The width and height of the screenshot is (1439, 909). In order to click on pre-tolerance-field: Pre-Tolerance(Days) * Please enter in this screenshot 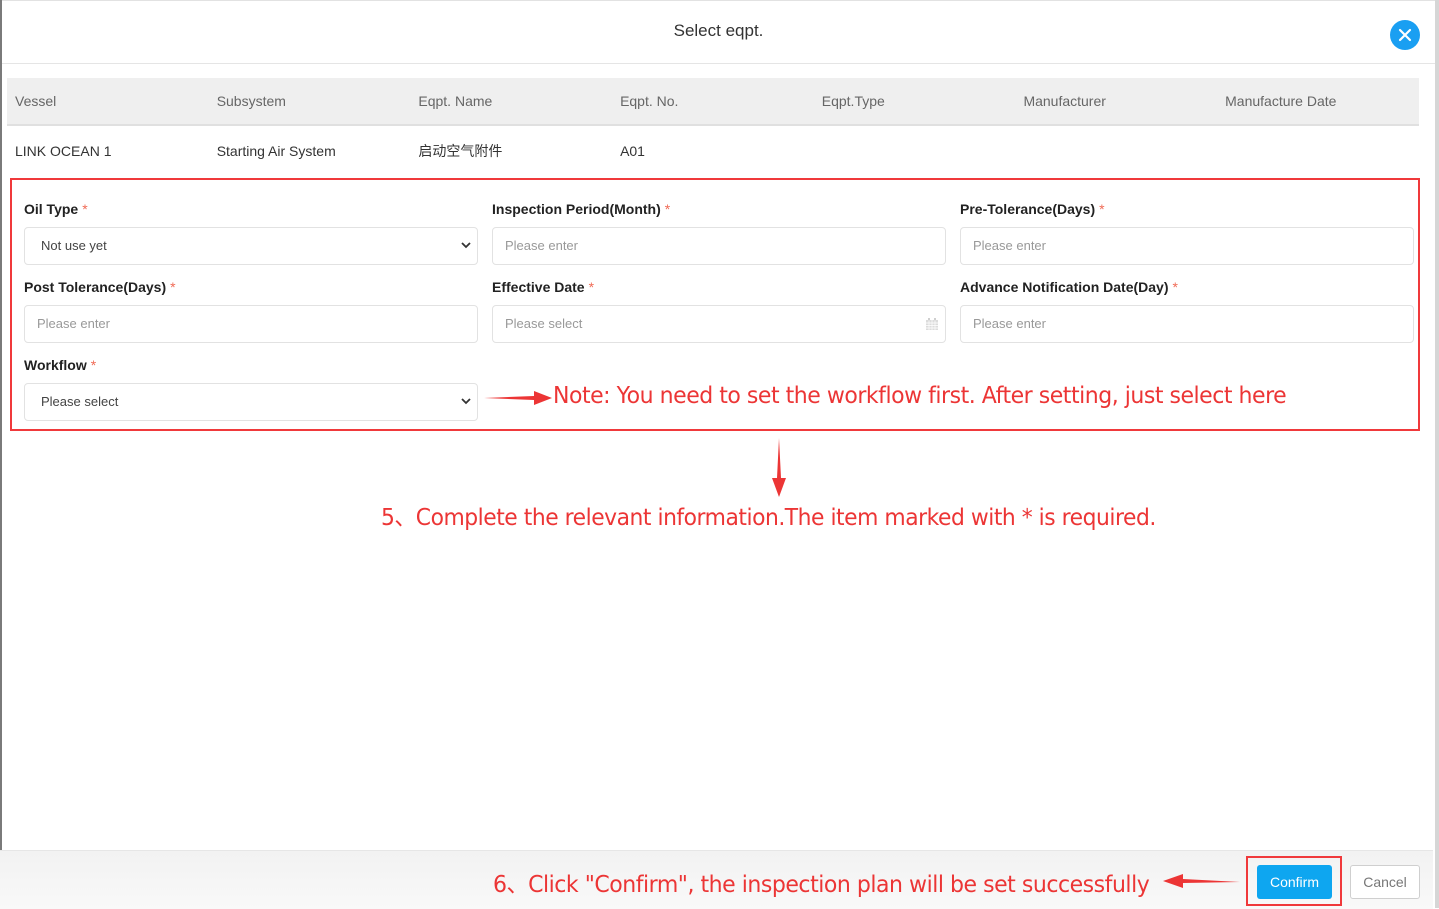, I will do `click(1187, 233)`.